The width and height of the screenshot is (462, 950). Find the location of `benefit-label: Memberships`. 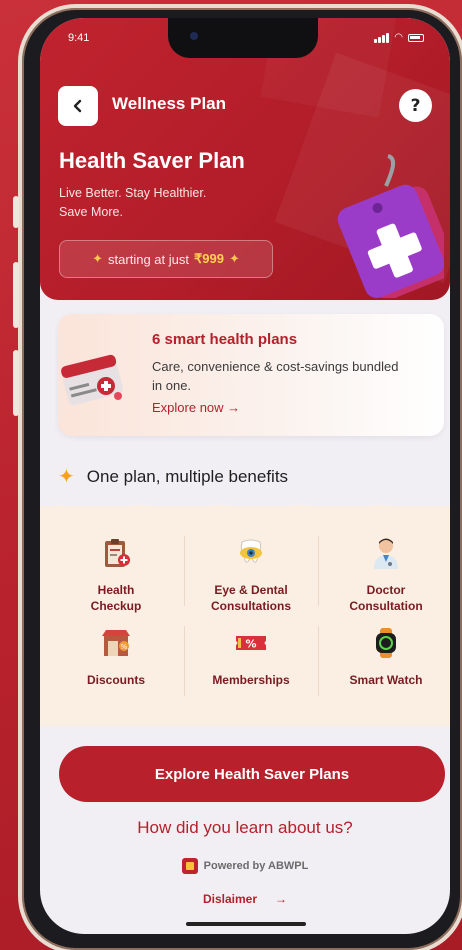

benefit-label: Memberships is located at coordinates (251, 680).